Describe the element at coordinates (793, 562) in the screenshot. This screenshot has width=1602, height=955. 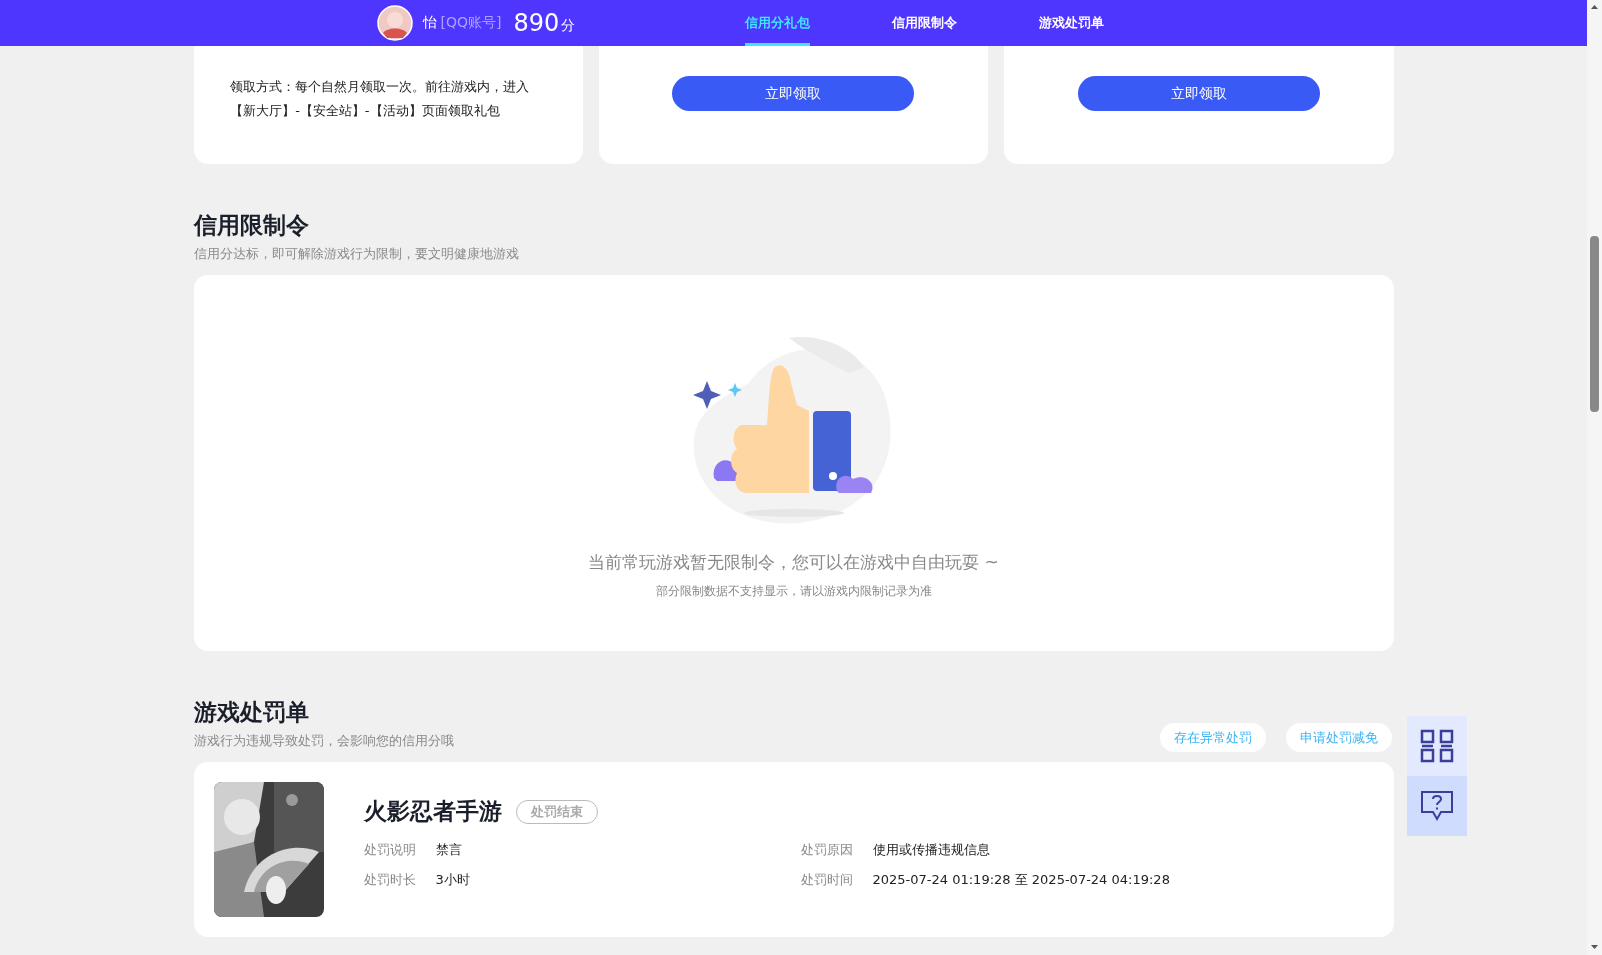
I see `empty-message: 当前常玩游戏暂无限制令，您可以在游戏中自由玩耍 ~` at that location.